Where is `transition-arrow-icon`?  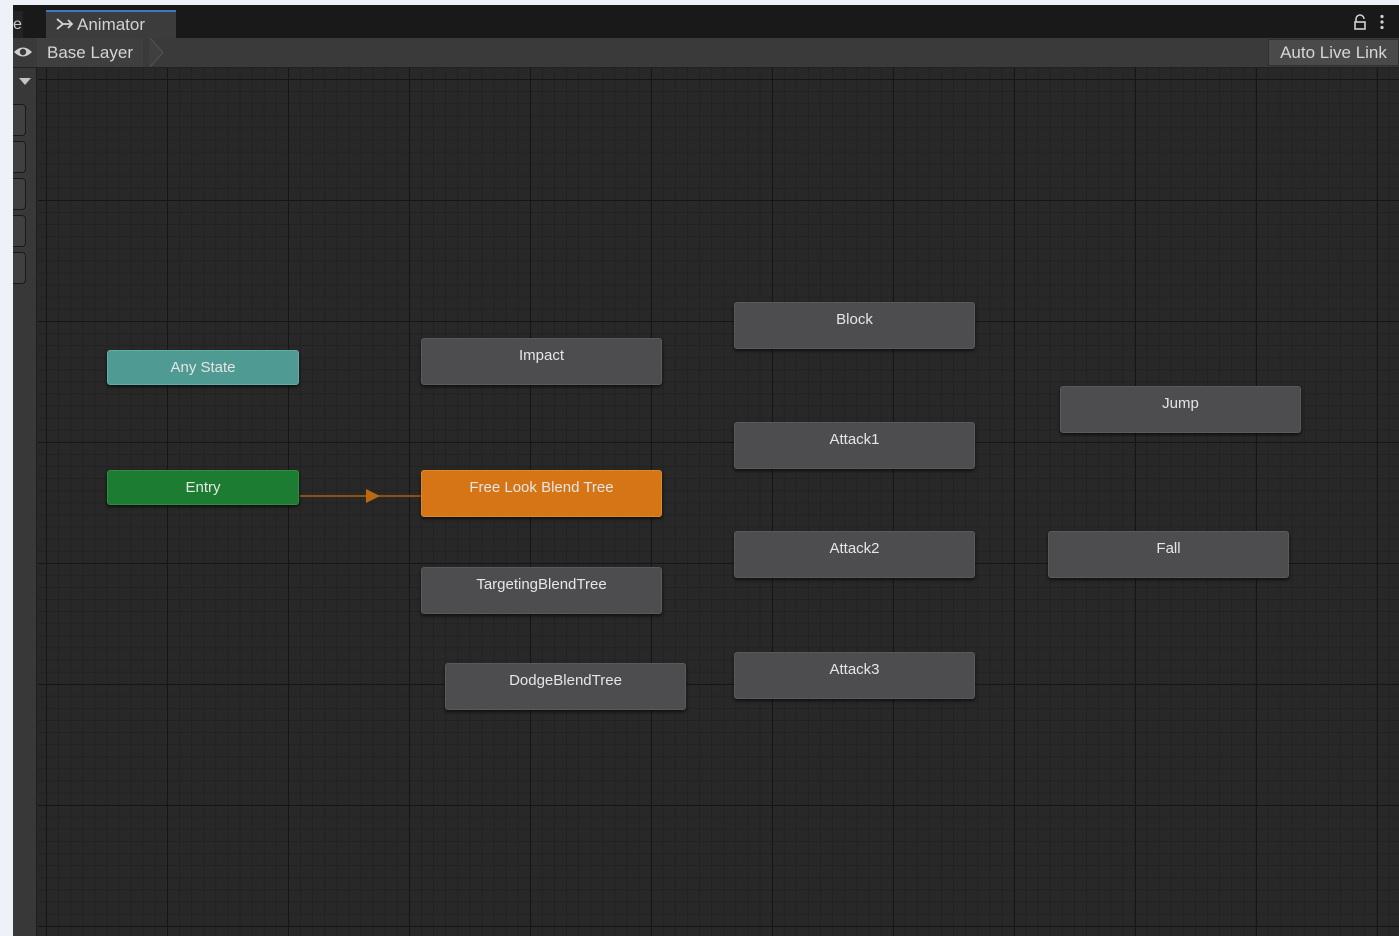
transition-arrow-icon is located at coordinates (373, 496).